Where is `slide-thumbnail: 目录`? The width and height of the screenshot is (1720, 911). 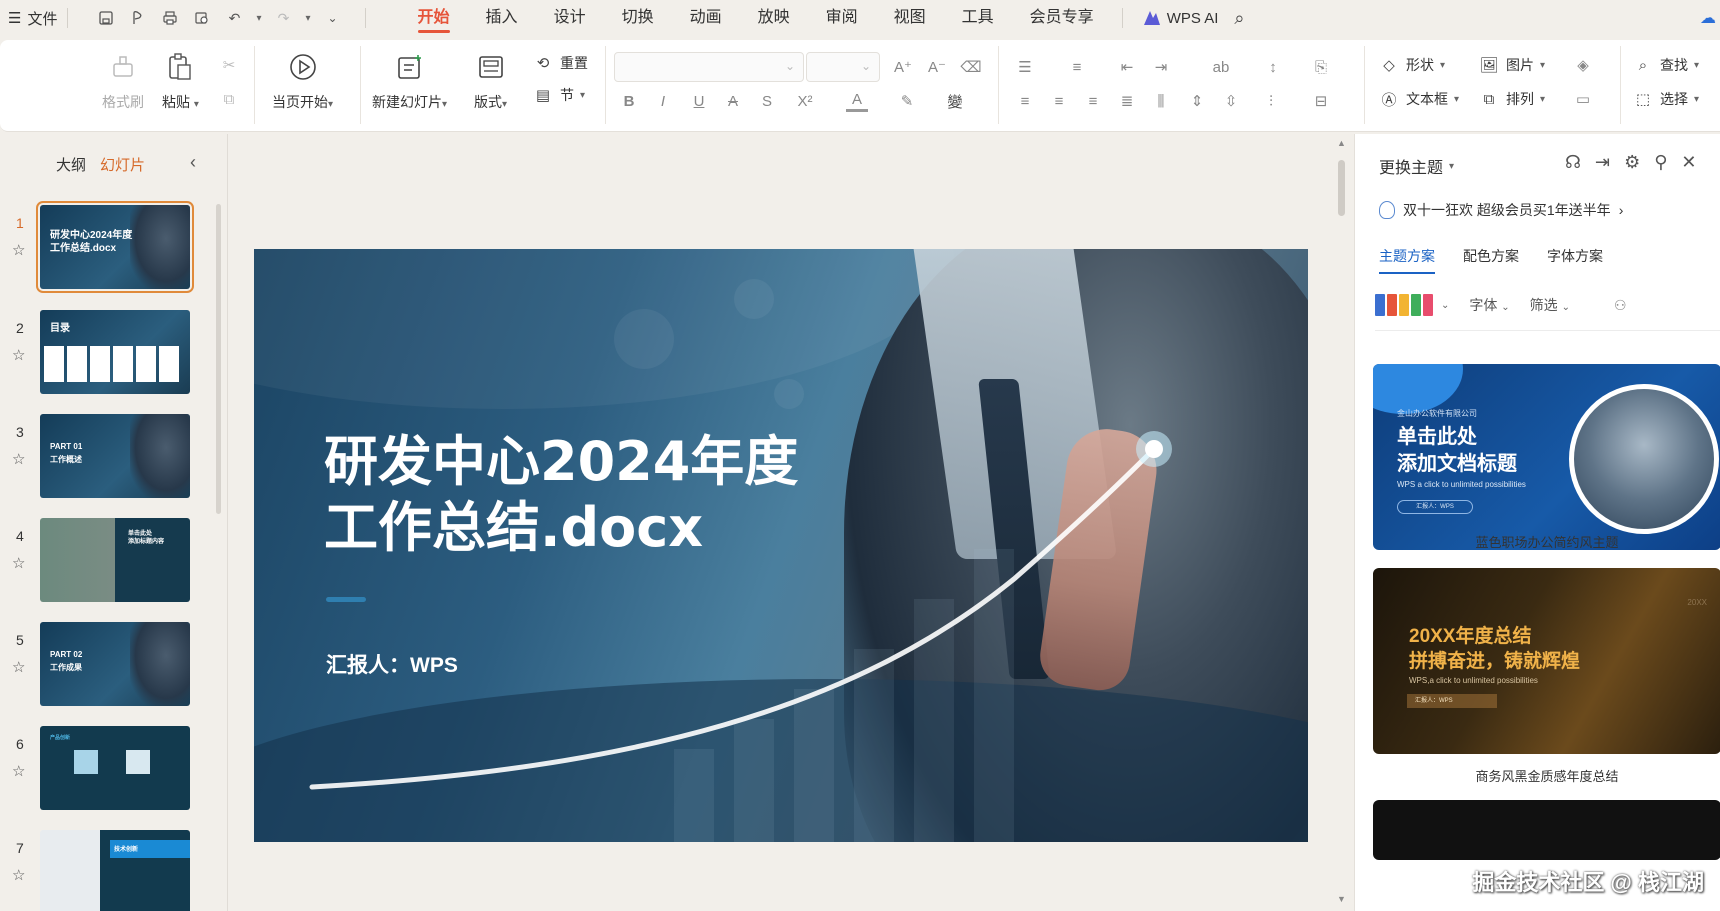 slide-thumbnail: 目录 is located at coordinates (115, 352).